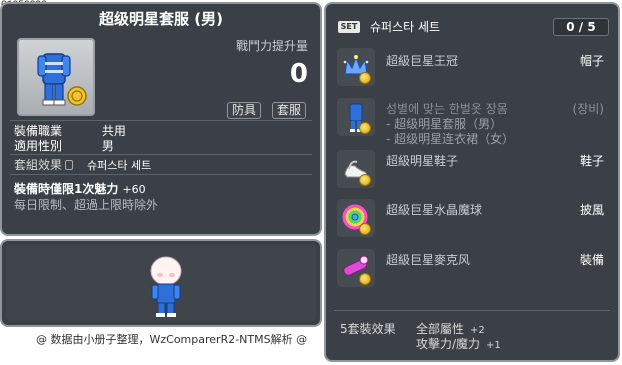  I want to click on character-avatar-icon, so click(166, 286).